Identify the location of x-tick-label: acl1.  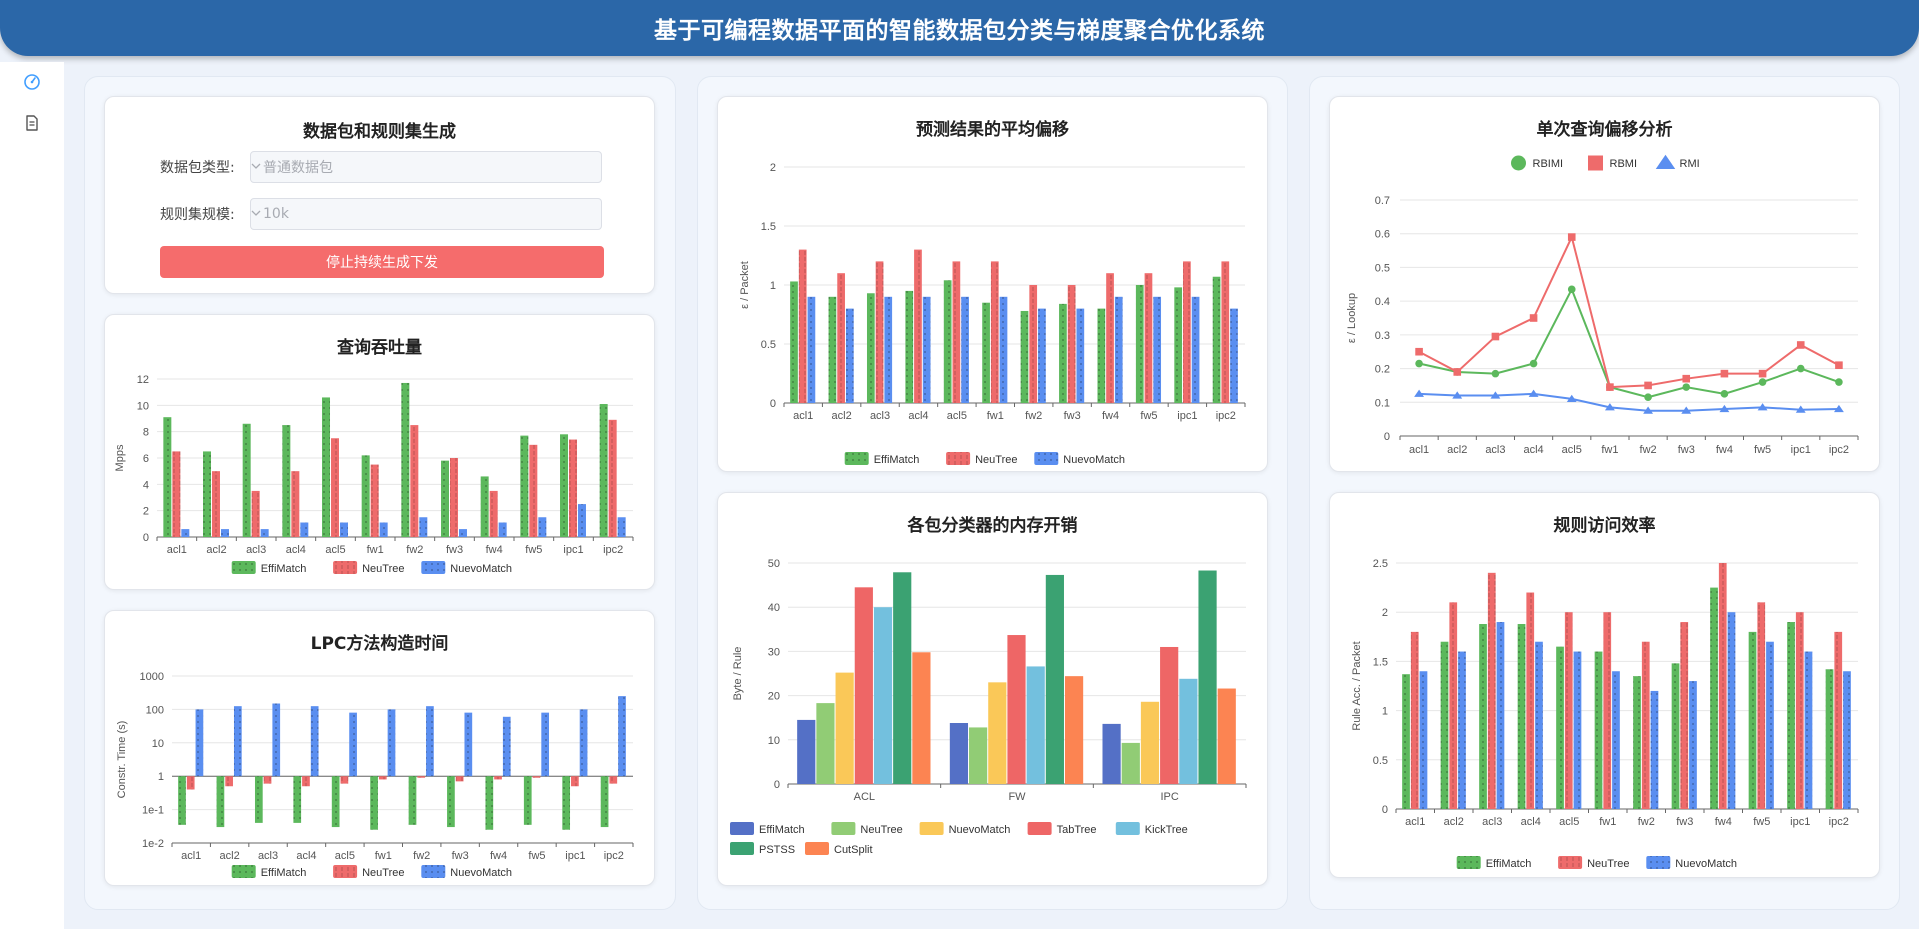
(177, 550).